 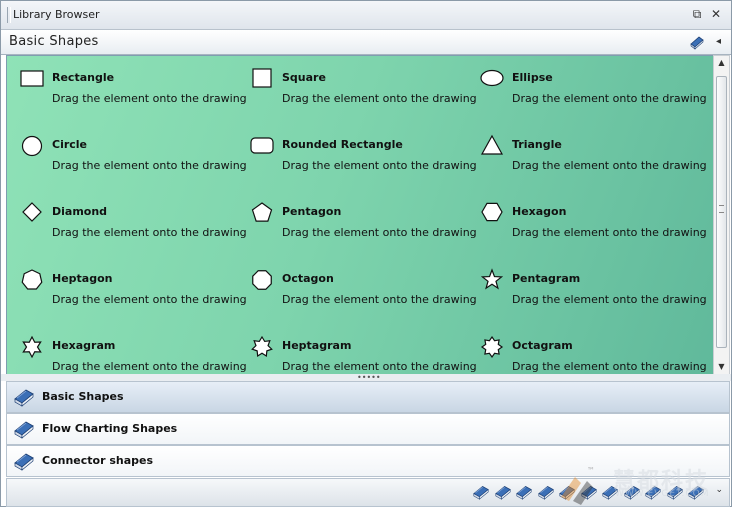 I want to click on watermark: ™ 慧都科技 WWW.EVGET.COM, so click(x=642, y=485).